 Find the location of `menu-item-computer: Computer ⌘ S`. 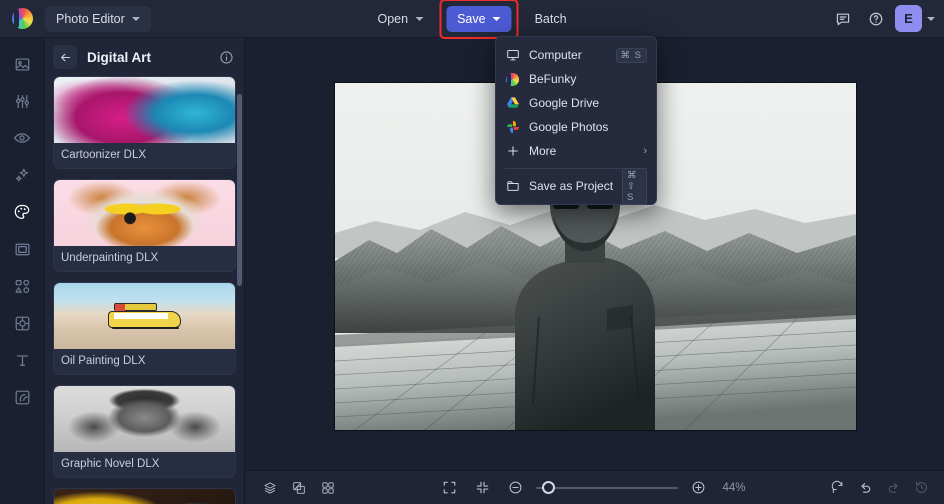

menu-item-computer: Computer ⌘ S is located at coordinates (576, 55).